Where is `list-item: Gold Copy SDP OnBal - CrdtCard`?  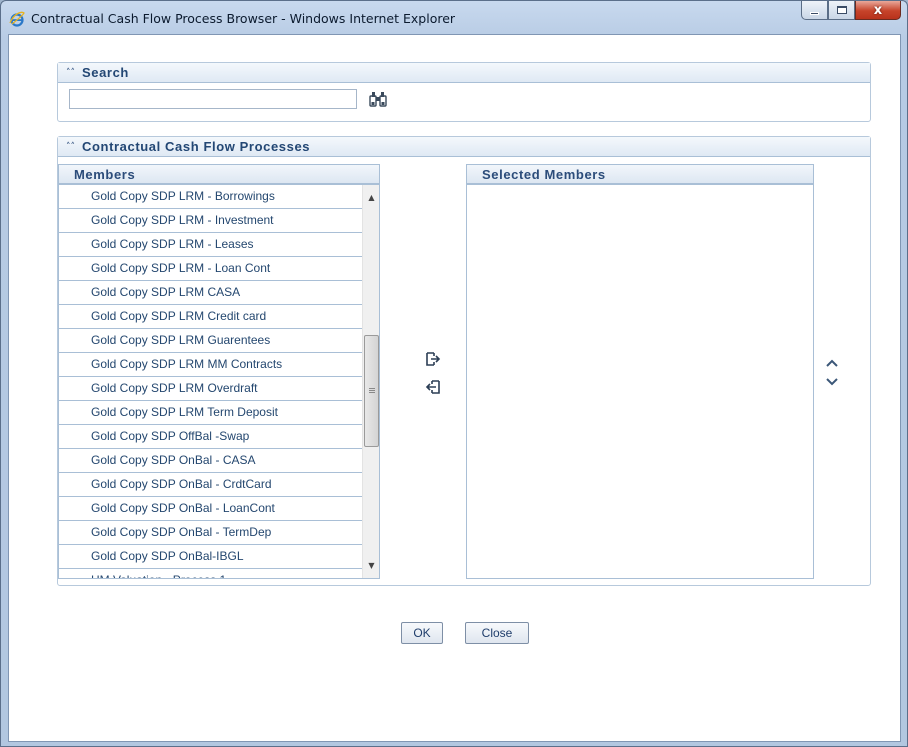
list-item: Gold Copy SDP OnBal - CrdtCard is located at coordinates (211, 485).